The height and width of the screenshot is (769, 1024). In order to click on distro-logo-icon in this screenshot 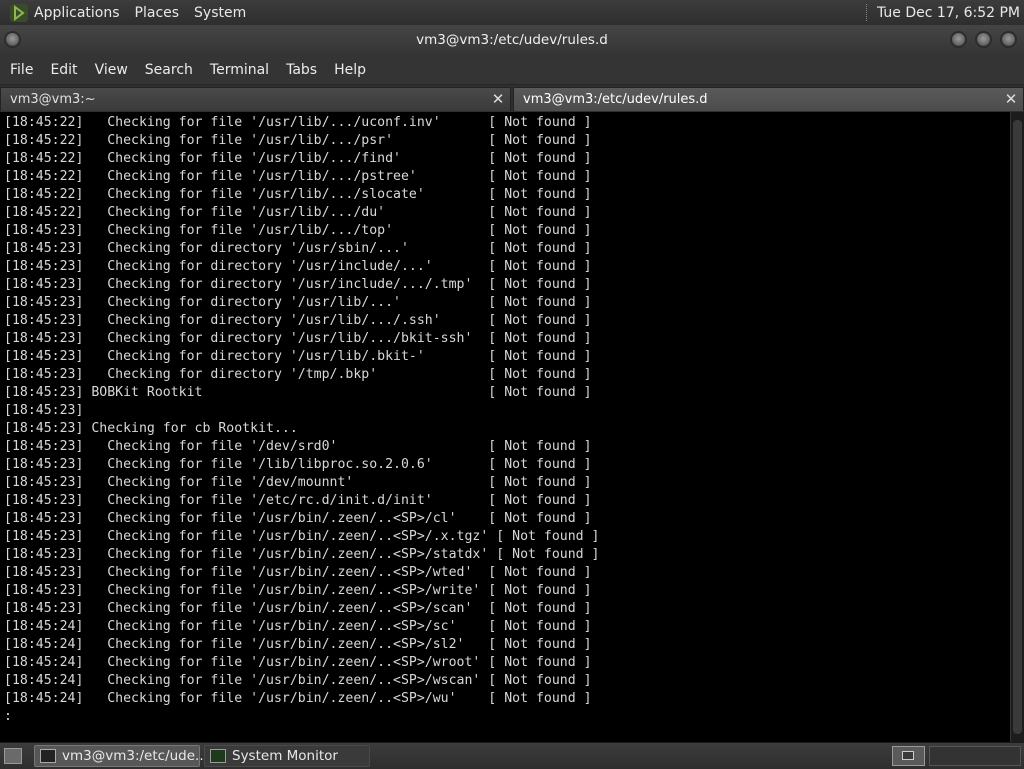, I will do `click(19, 12)`.